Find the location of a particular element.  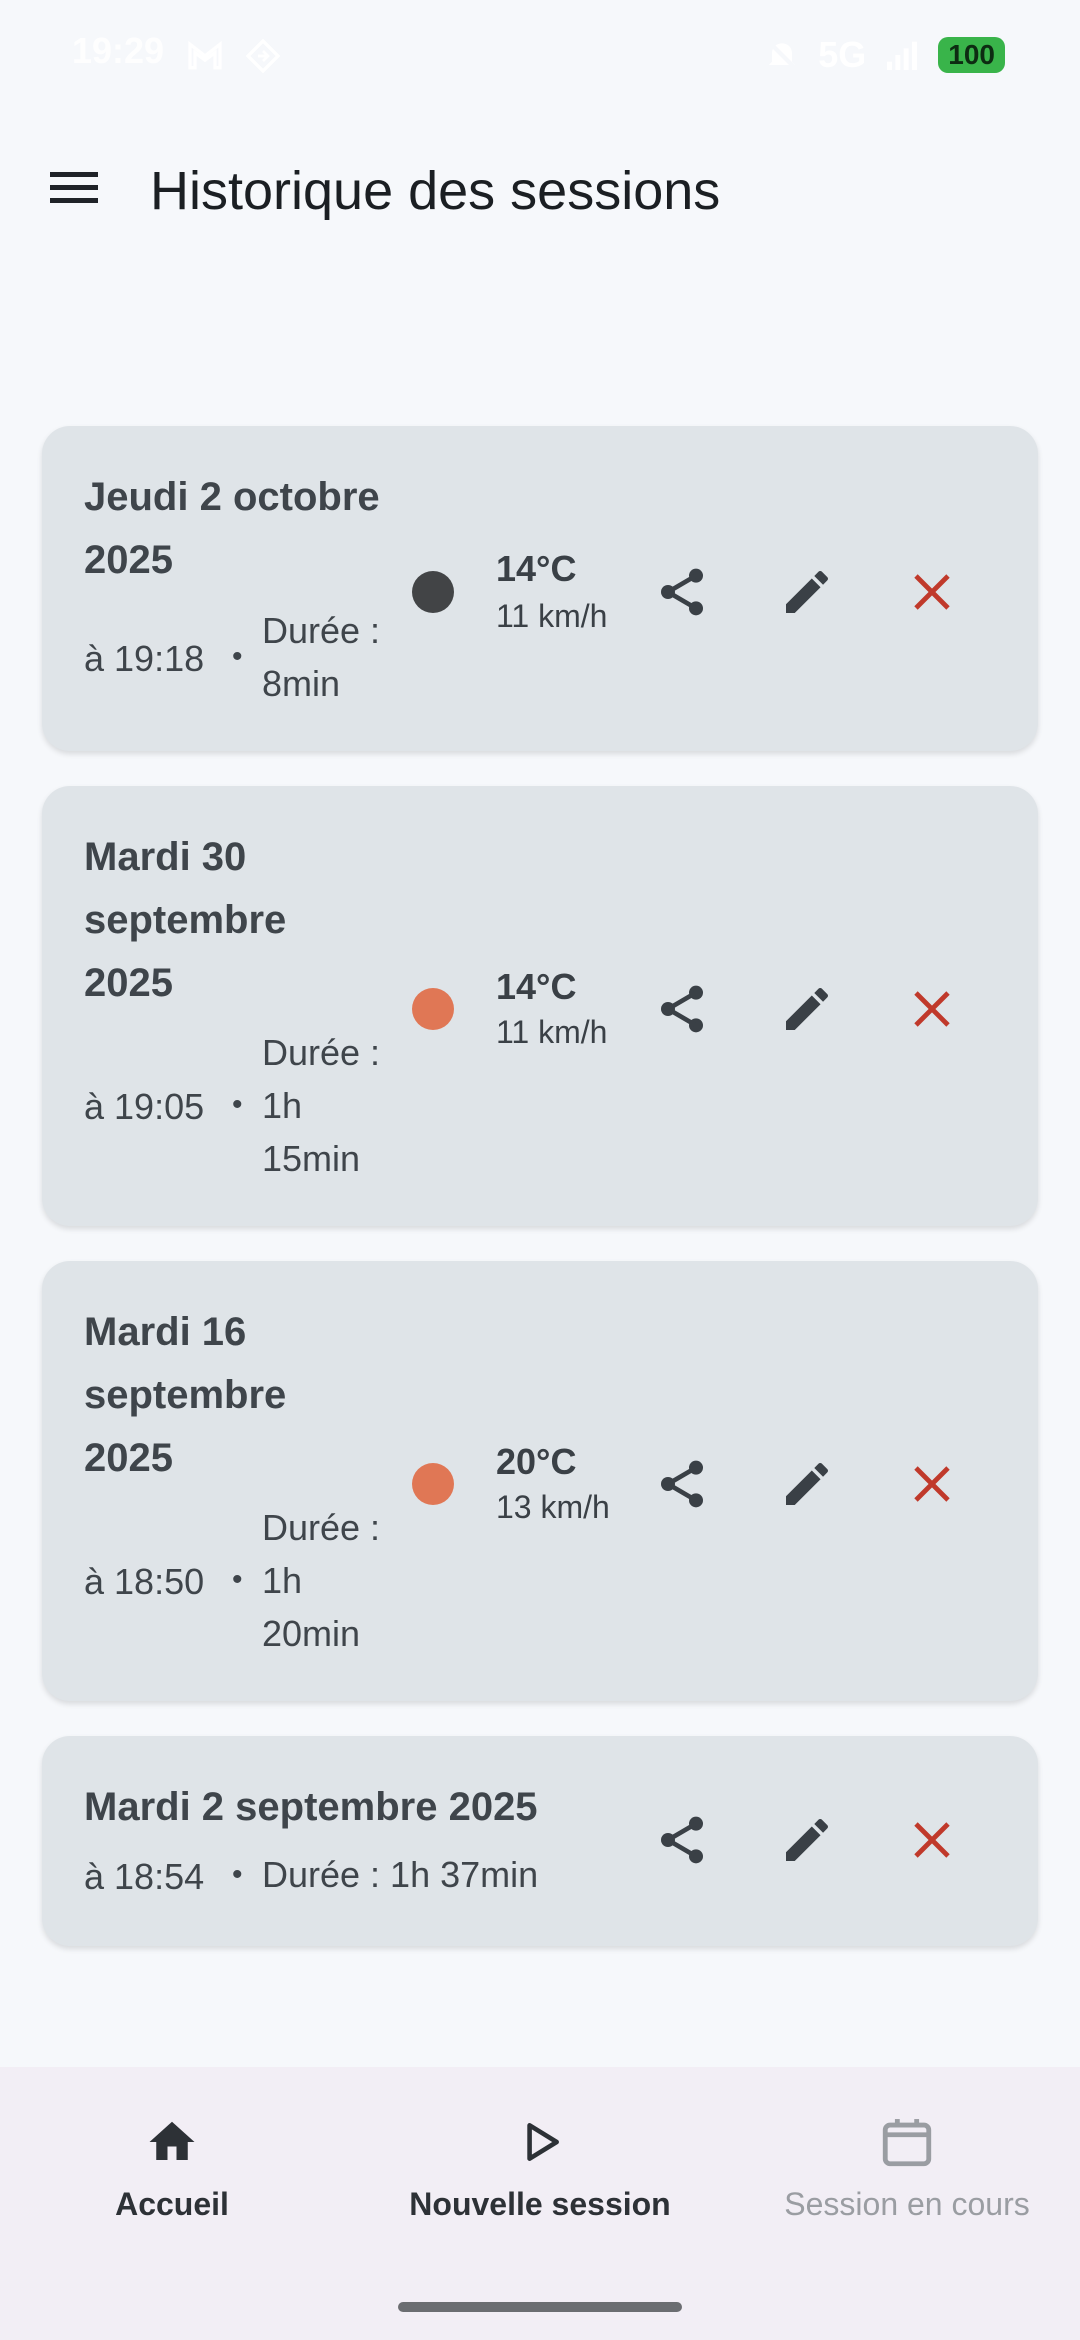

network-type: 5G is located at coordinates (842, 54).